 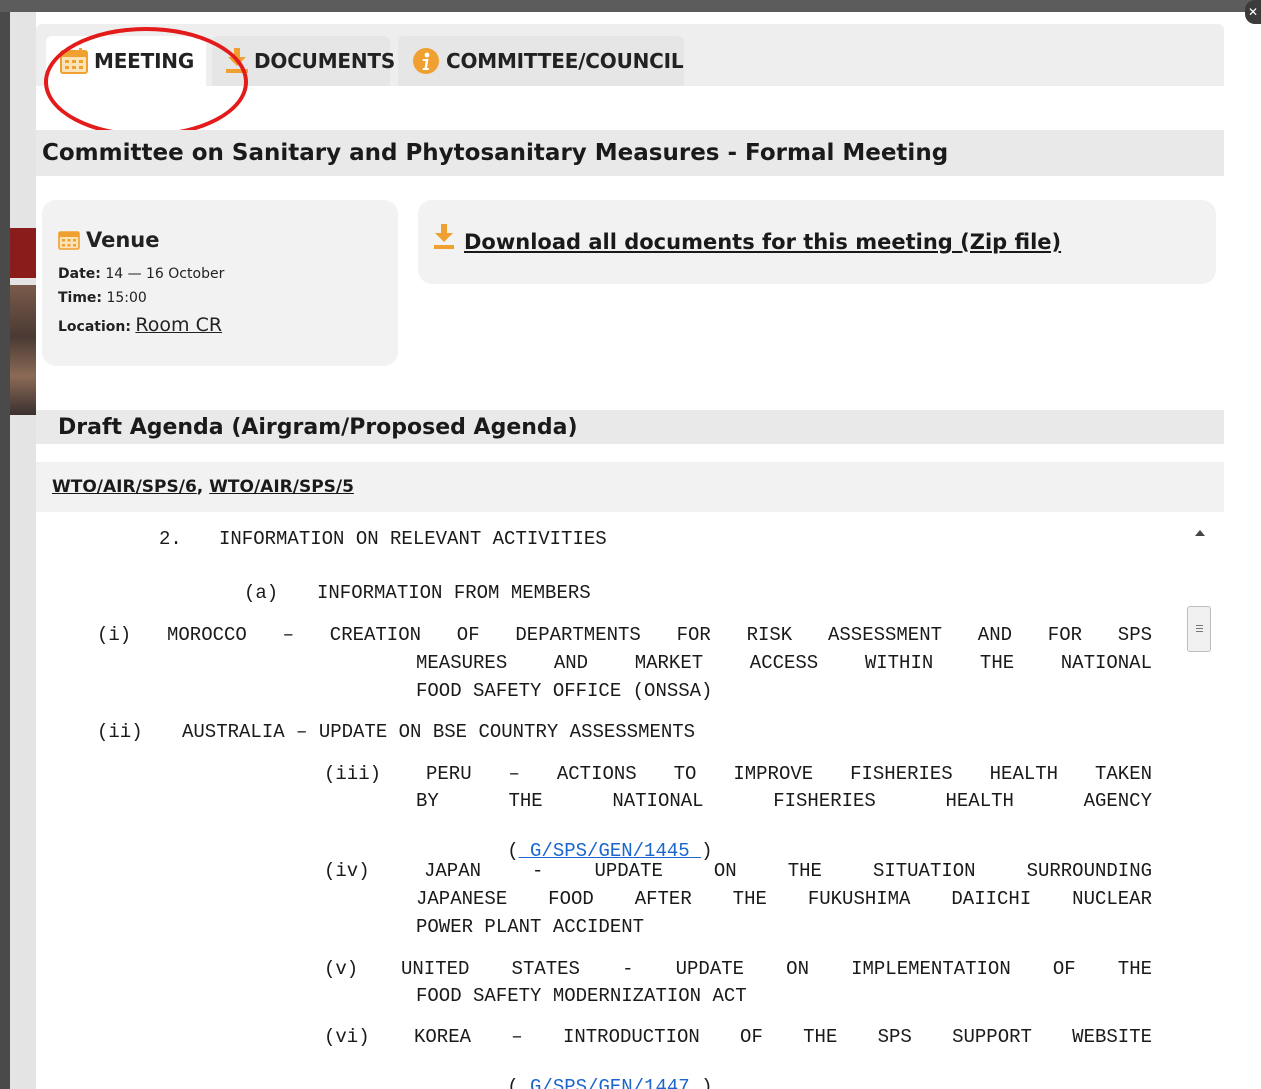 I want to click on section-number: 2., so click(x=170, y=539).